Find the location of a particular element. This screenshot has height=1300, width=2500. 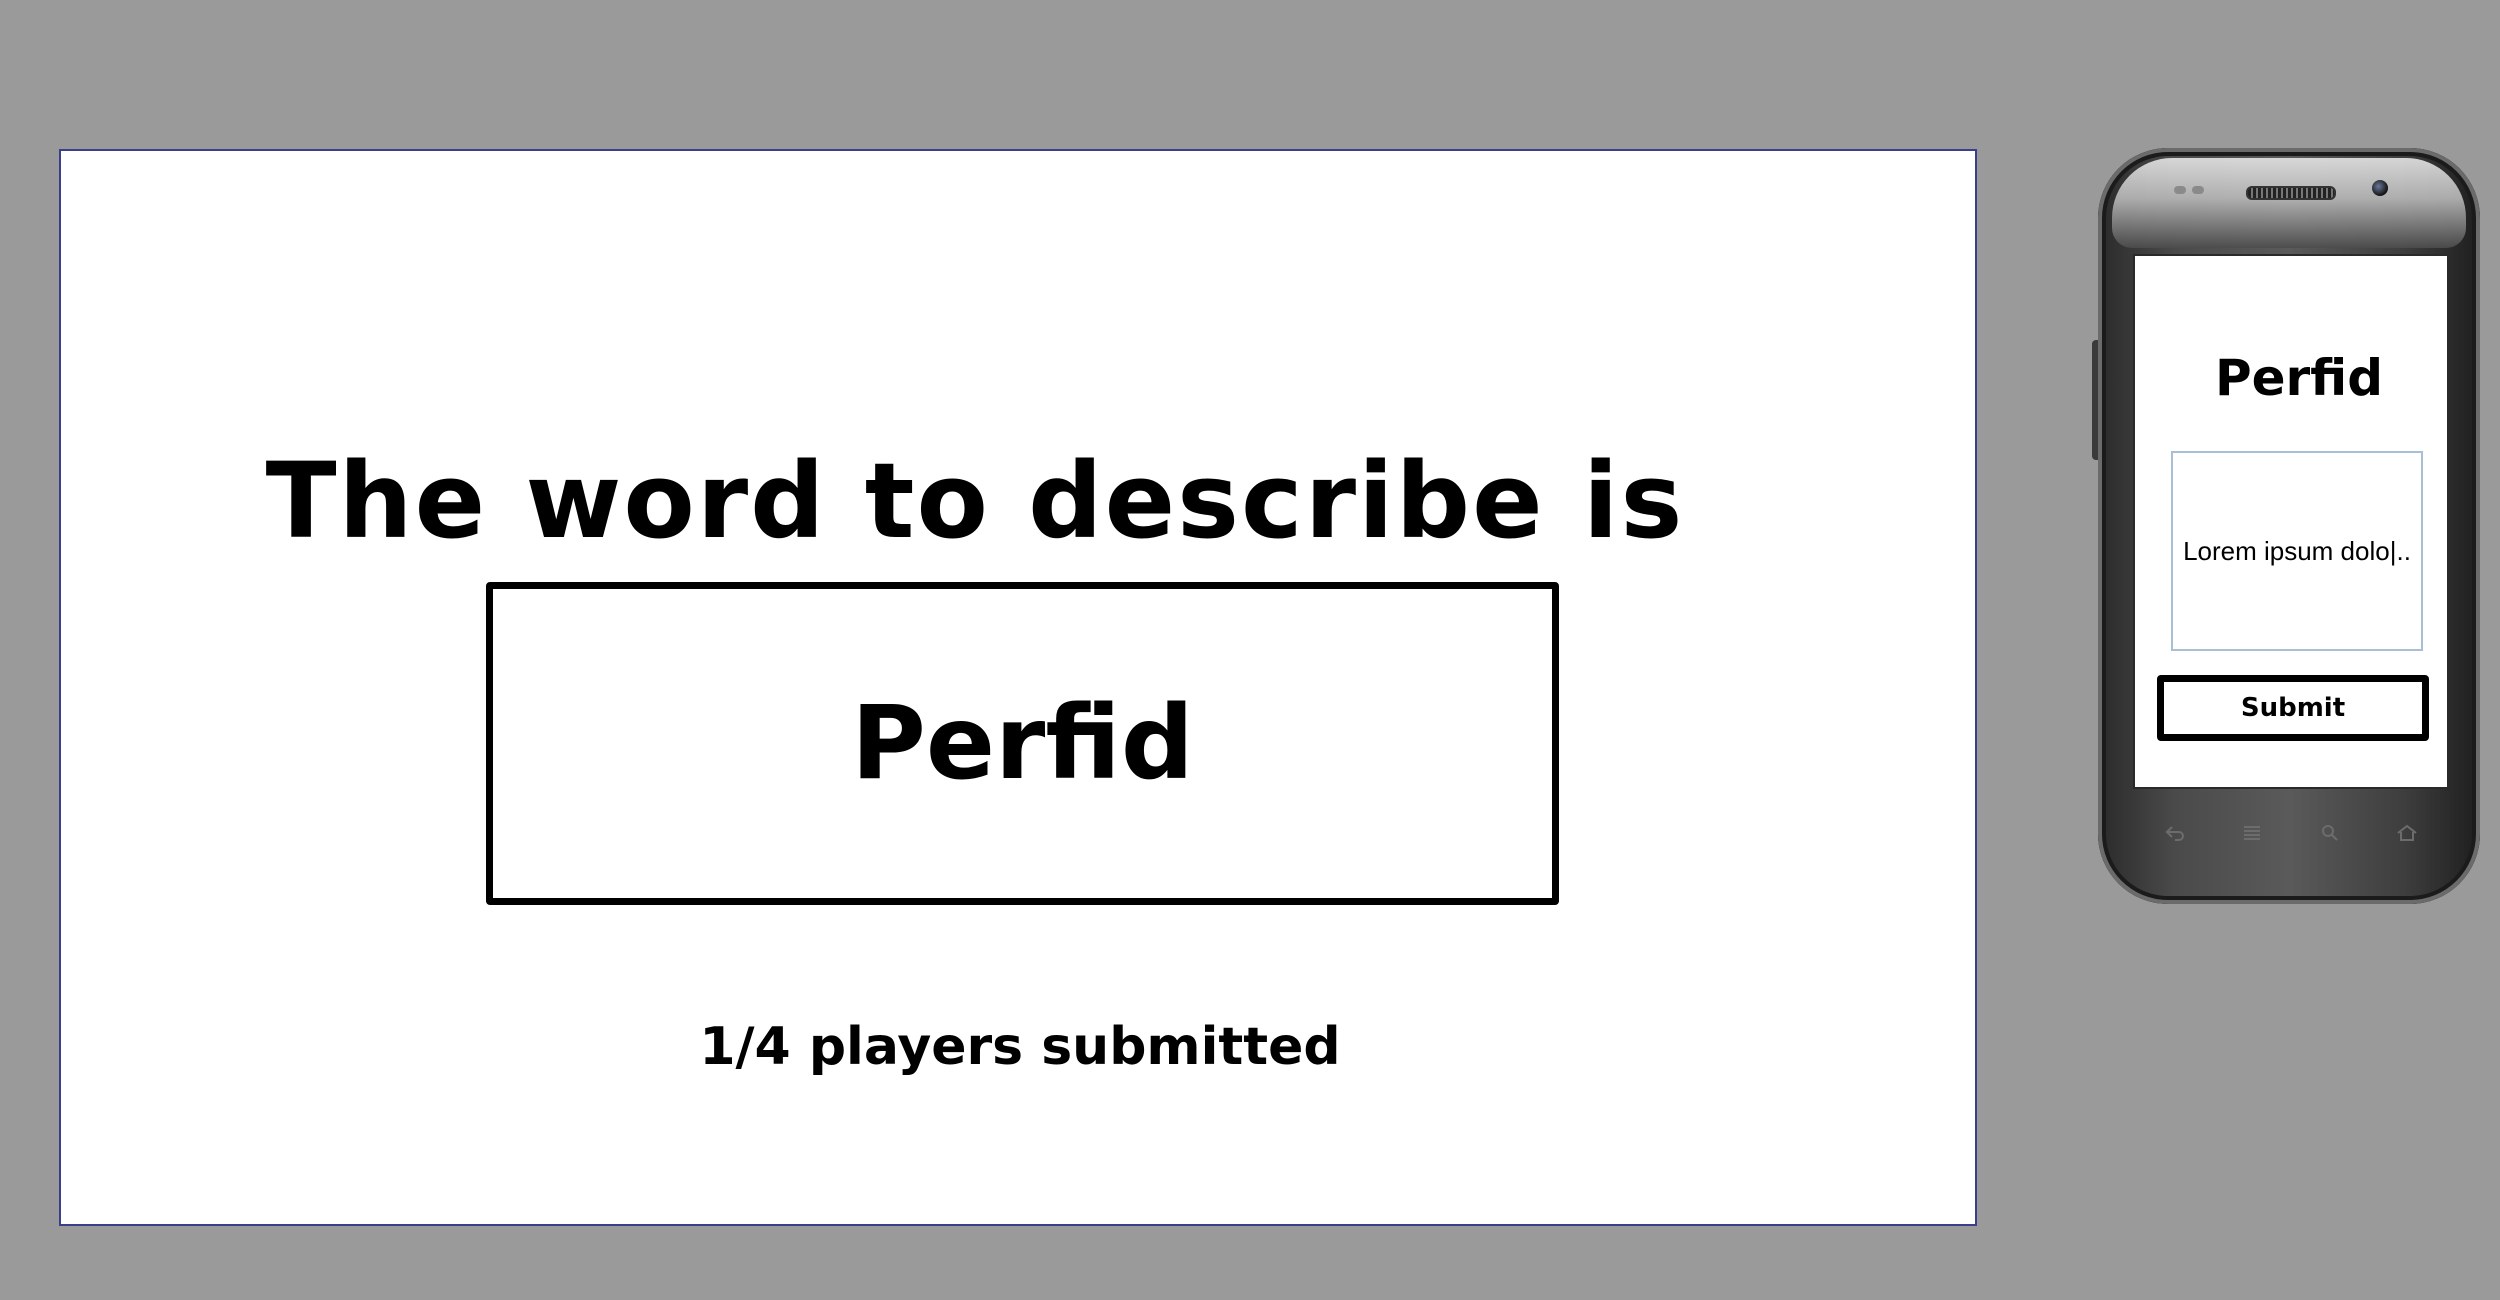

phone-top-bezel is located at coordinates (2289, 203).